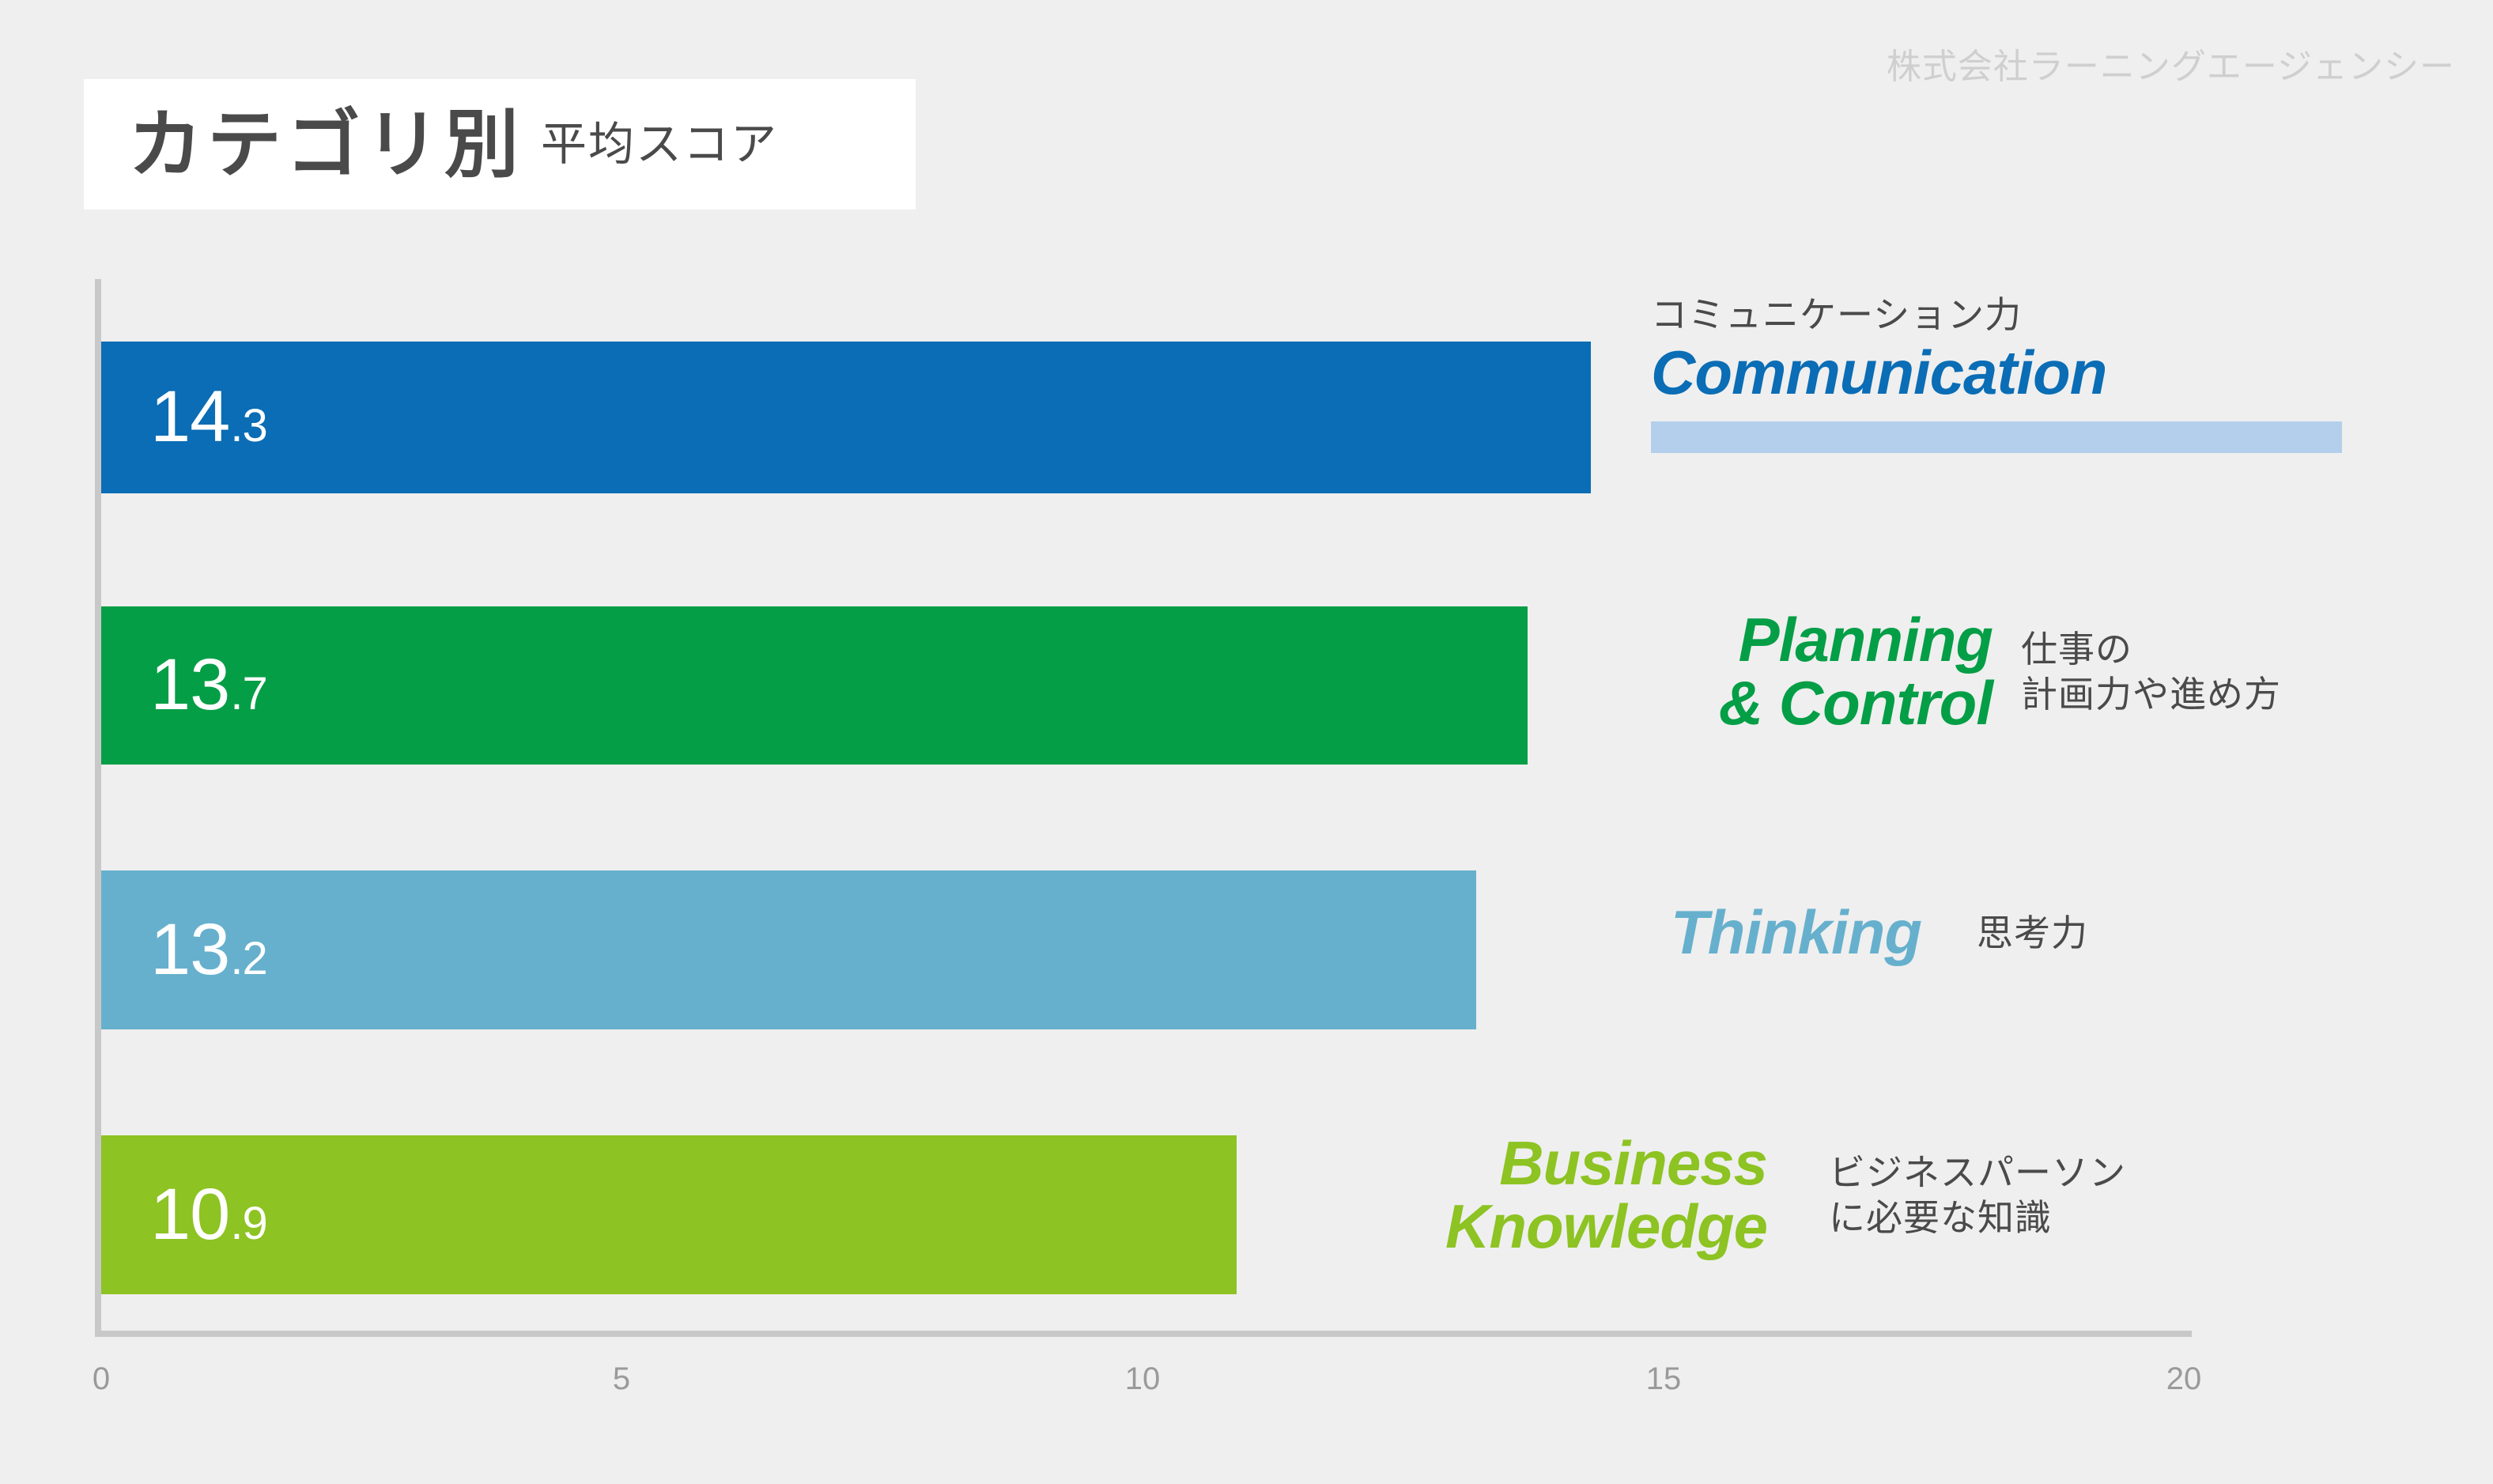 The image size is (2493, 1484). Describe the element at coordinates (209, 685) in the screenshot. I see `bar-value-planning-control: 13.7` at that location.